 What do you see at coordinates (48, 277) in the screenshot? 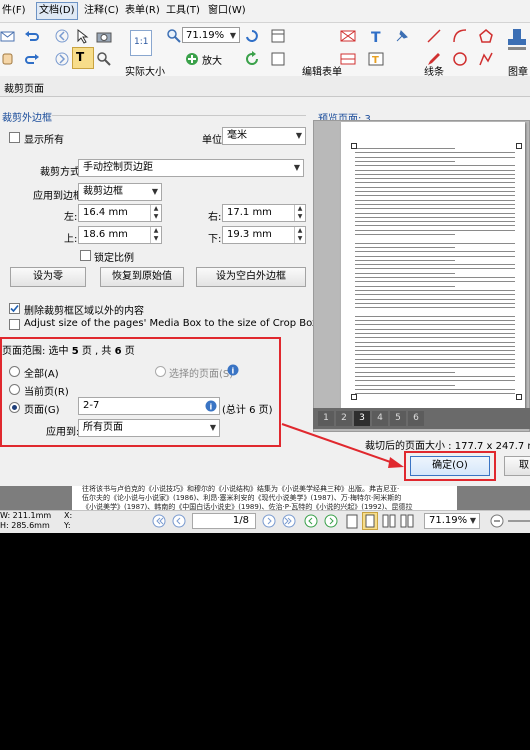
I see `set-zero-button: 设为零` at bounding box center [48, 277].